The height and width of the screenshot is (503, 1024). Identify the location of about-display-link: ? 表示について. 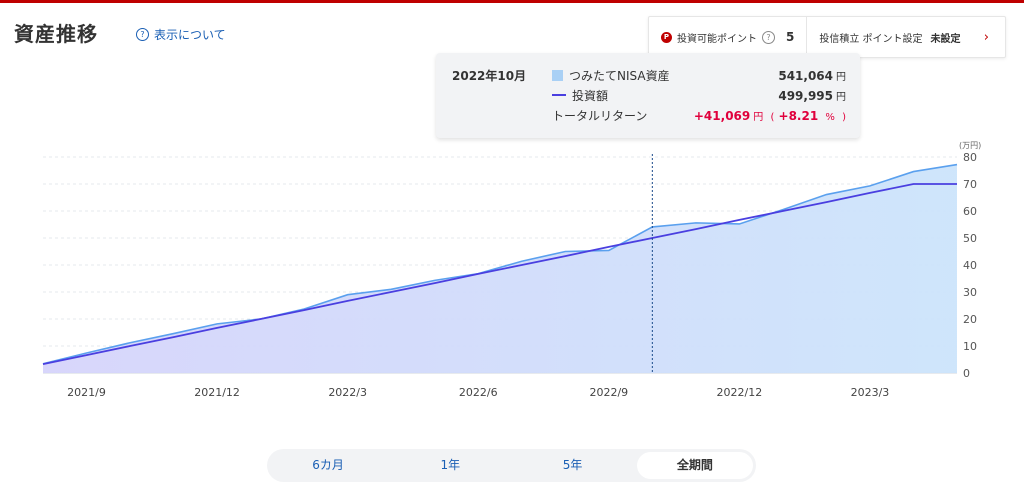
(181, 34).